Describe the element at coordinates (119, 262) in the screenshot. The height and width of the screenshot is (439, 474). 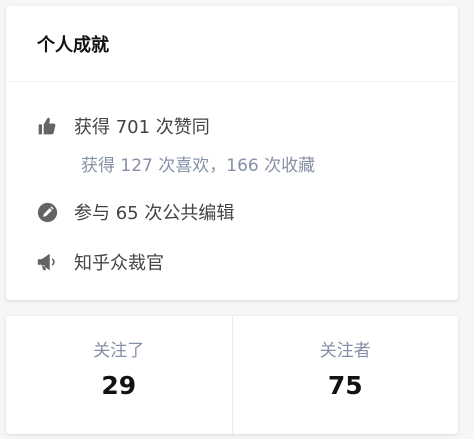
I see `moderator-text: 知乎众裁官` at that location.